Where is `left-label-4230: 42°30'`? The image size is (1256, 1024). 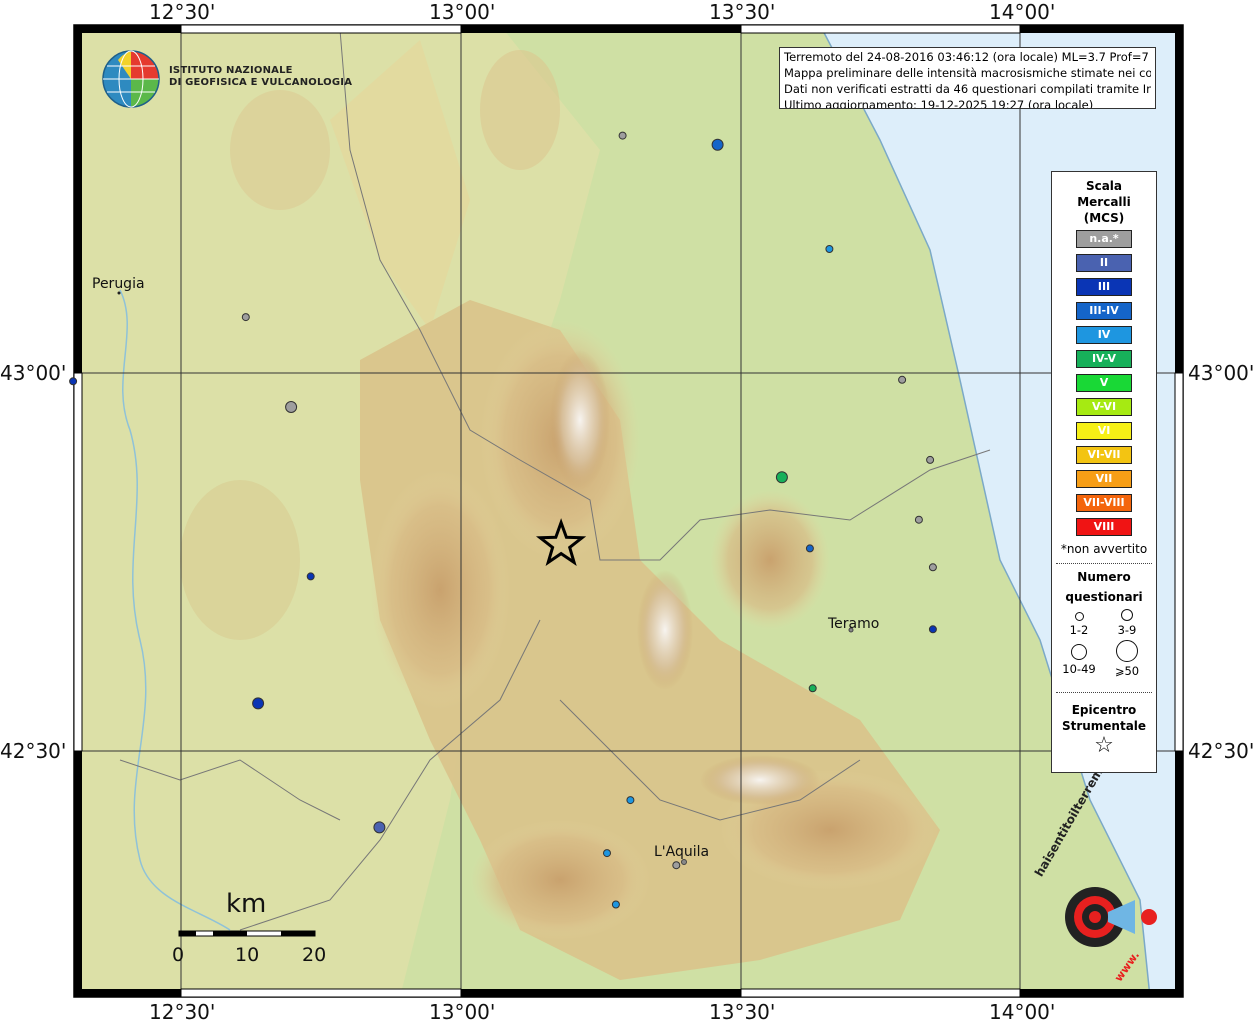 left-label-4230: 42°30' is located at coordinates (33, 751).